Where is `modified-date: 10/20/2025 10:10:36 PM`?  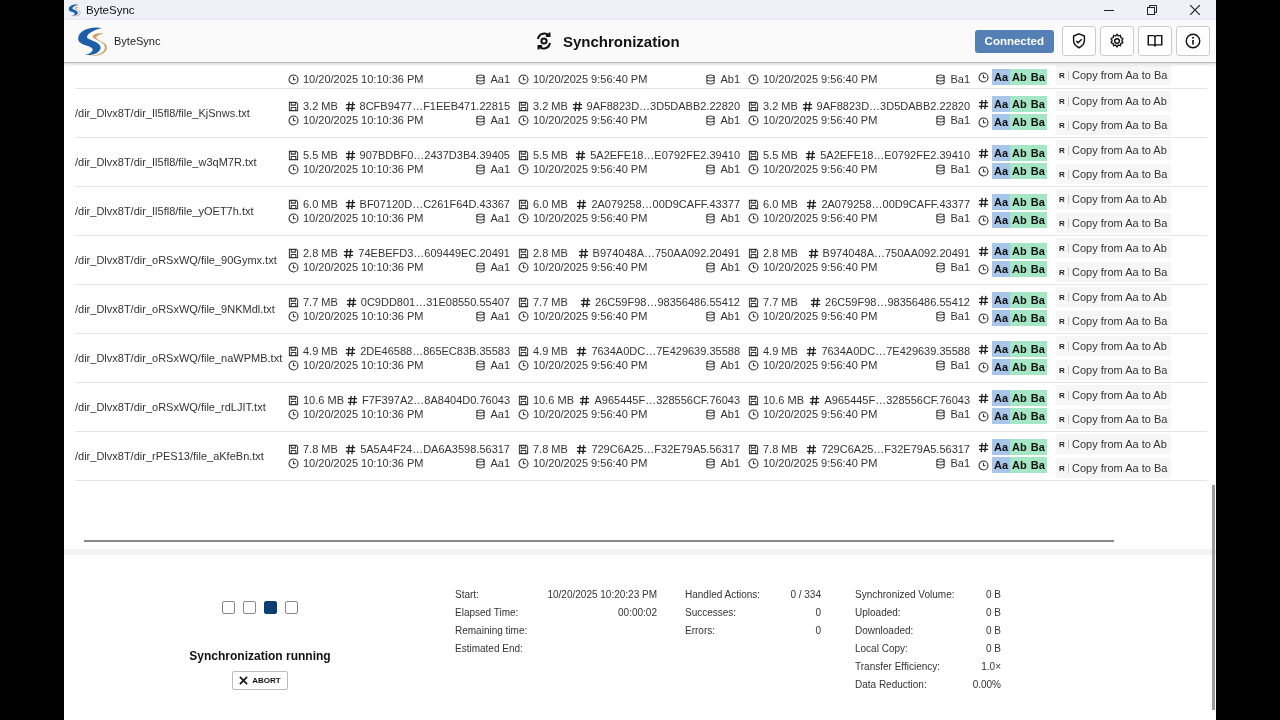 modified-date: 10/20/2025 10:10:36 PM is located at coordinates (363, 463).